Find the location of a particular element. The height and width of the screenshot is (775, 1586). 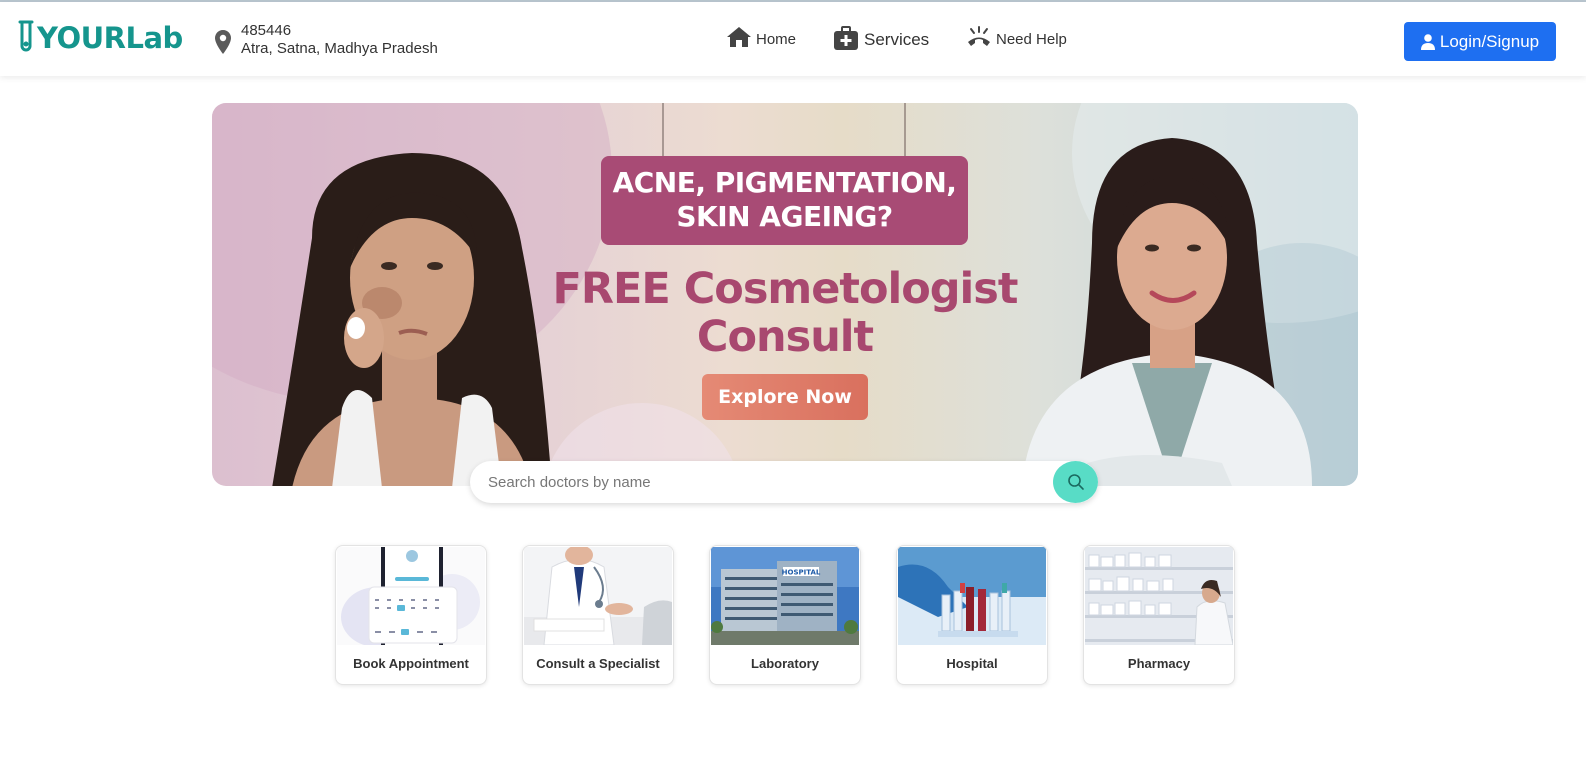

service-card-hospital: Hospital is located at coordinates (972, 615).